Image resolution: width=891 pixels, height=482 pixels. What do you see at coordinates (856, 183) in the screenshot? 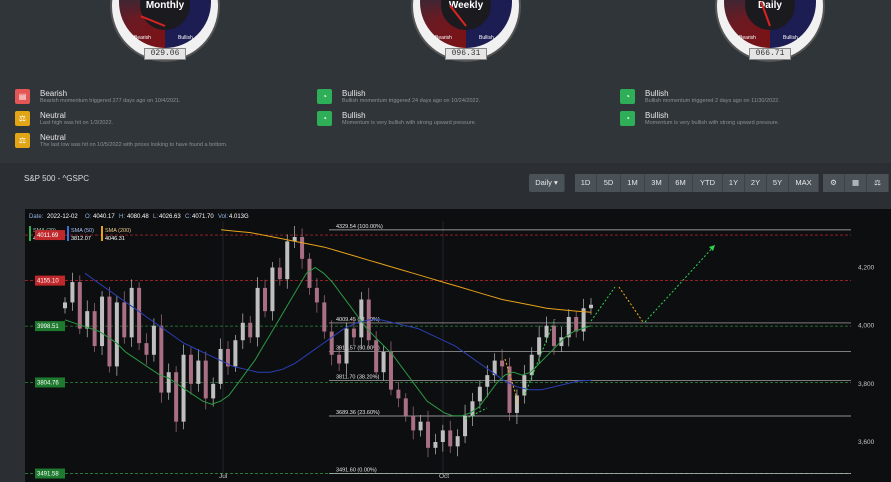
I see `calculator-icon: ▦` at bounding box center [856, 183].